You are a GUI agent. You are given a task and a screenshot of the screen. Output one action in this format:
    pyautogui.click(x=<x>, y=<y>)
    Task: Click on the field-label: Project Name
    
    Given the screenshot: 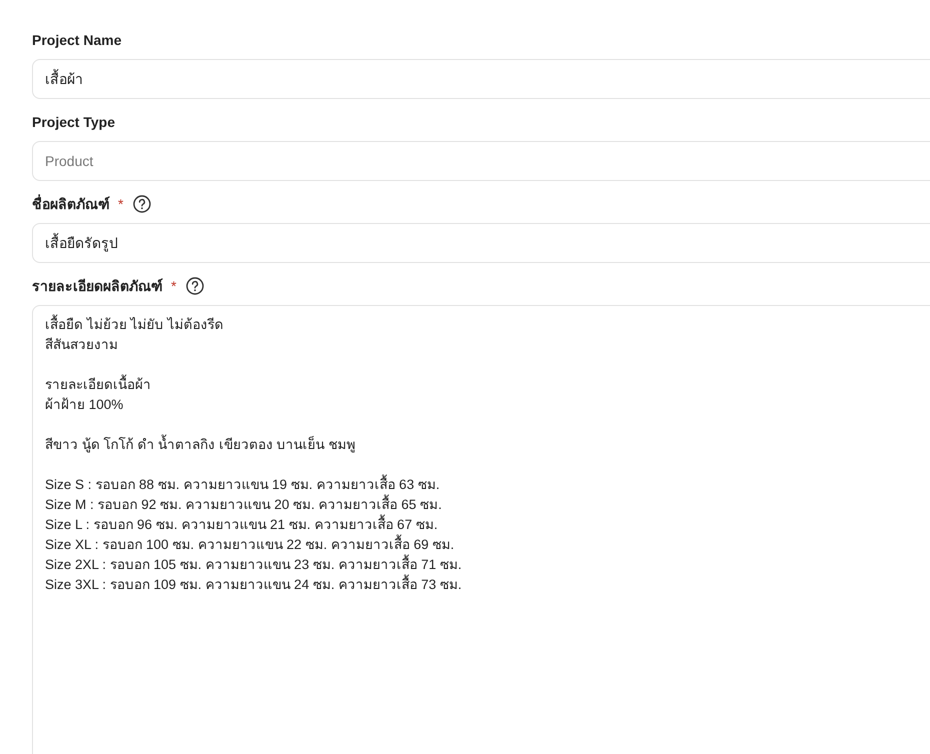 What is the action you would take?
    pyautogui.click(x=77, y=40)
    